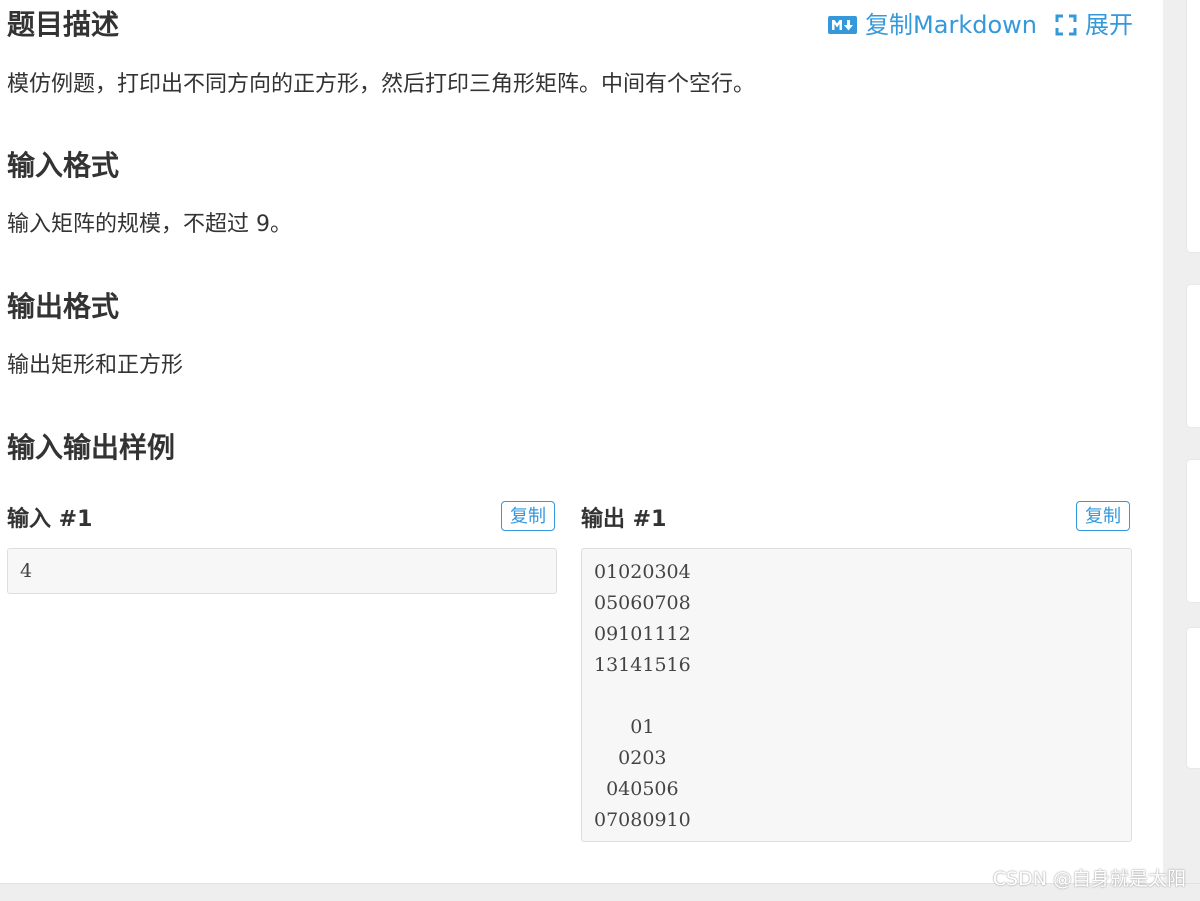 This screenshot has height=901, width=1200. What do you see at coordinates (528, 516) in the screenshot?
I see `copy-input-button: 复制` at bounding box center [528, 516].